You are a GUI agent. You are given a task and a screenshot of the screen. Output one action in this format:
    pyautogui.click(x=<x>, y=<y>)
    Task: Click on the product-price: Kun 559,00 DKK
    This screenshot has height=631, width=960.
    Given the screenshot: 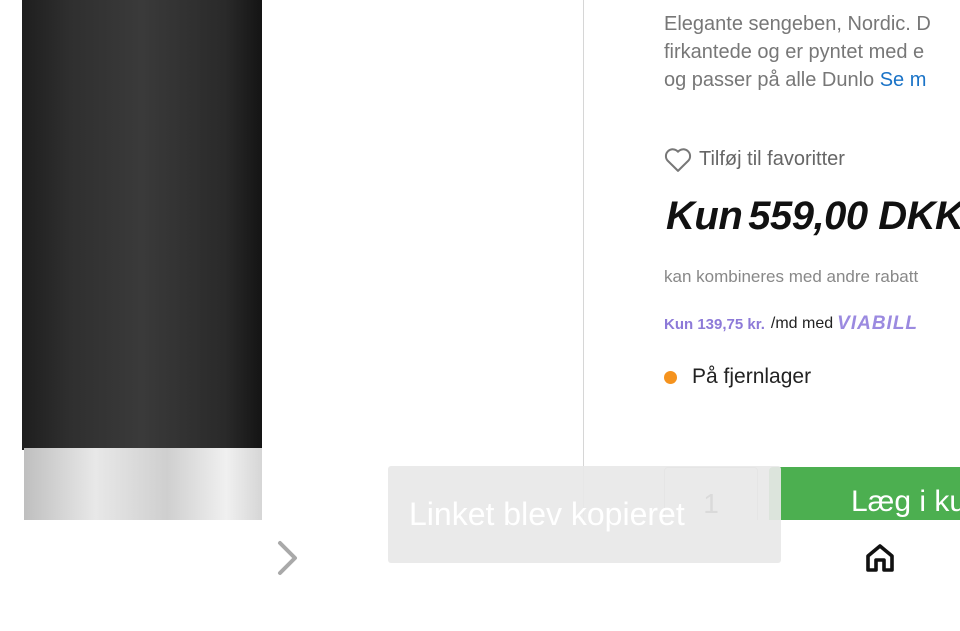 What is the action you would take?
    pyautogui.click(x=813, y=216)
    